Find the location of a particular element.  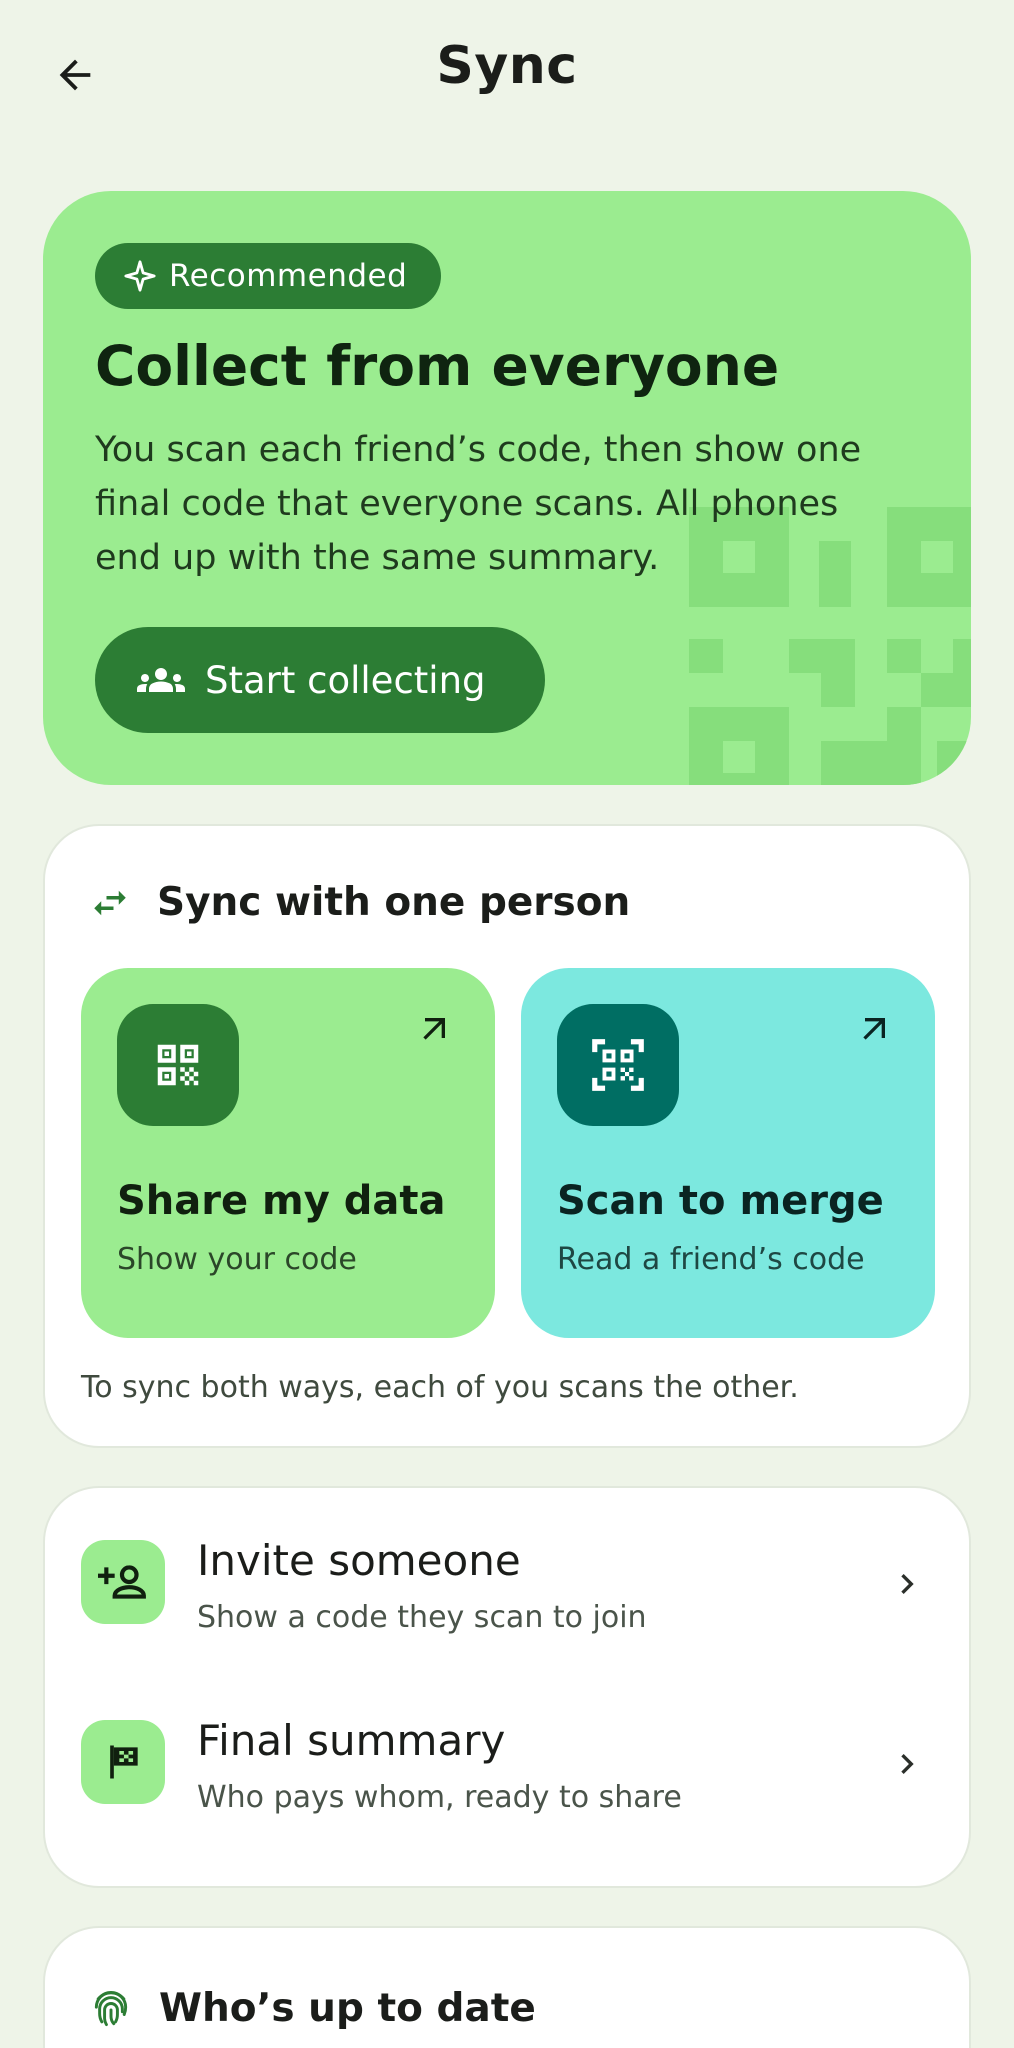

swap-arrows-icon is located at coordinates (110, 902).